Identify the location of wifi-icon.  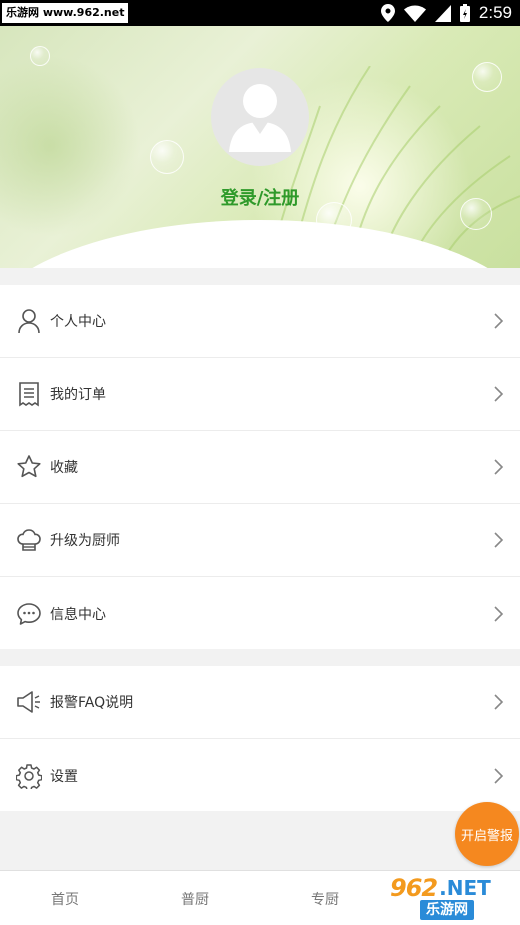
(414, 13).